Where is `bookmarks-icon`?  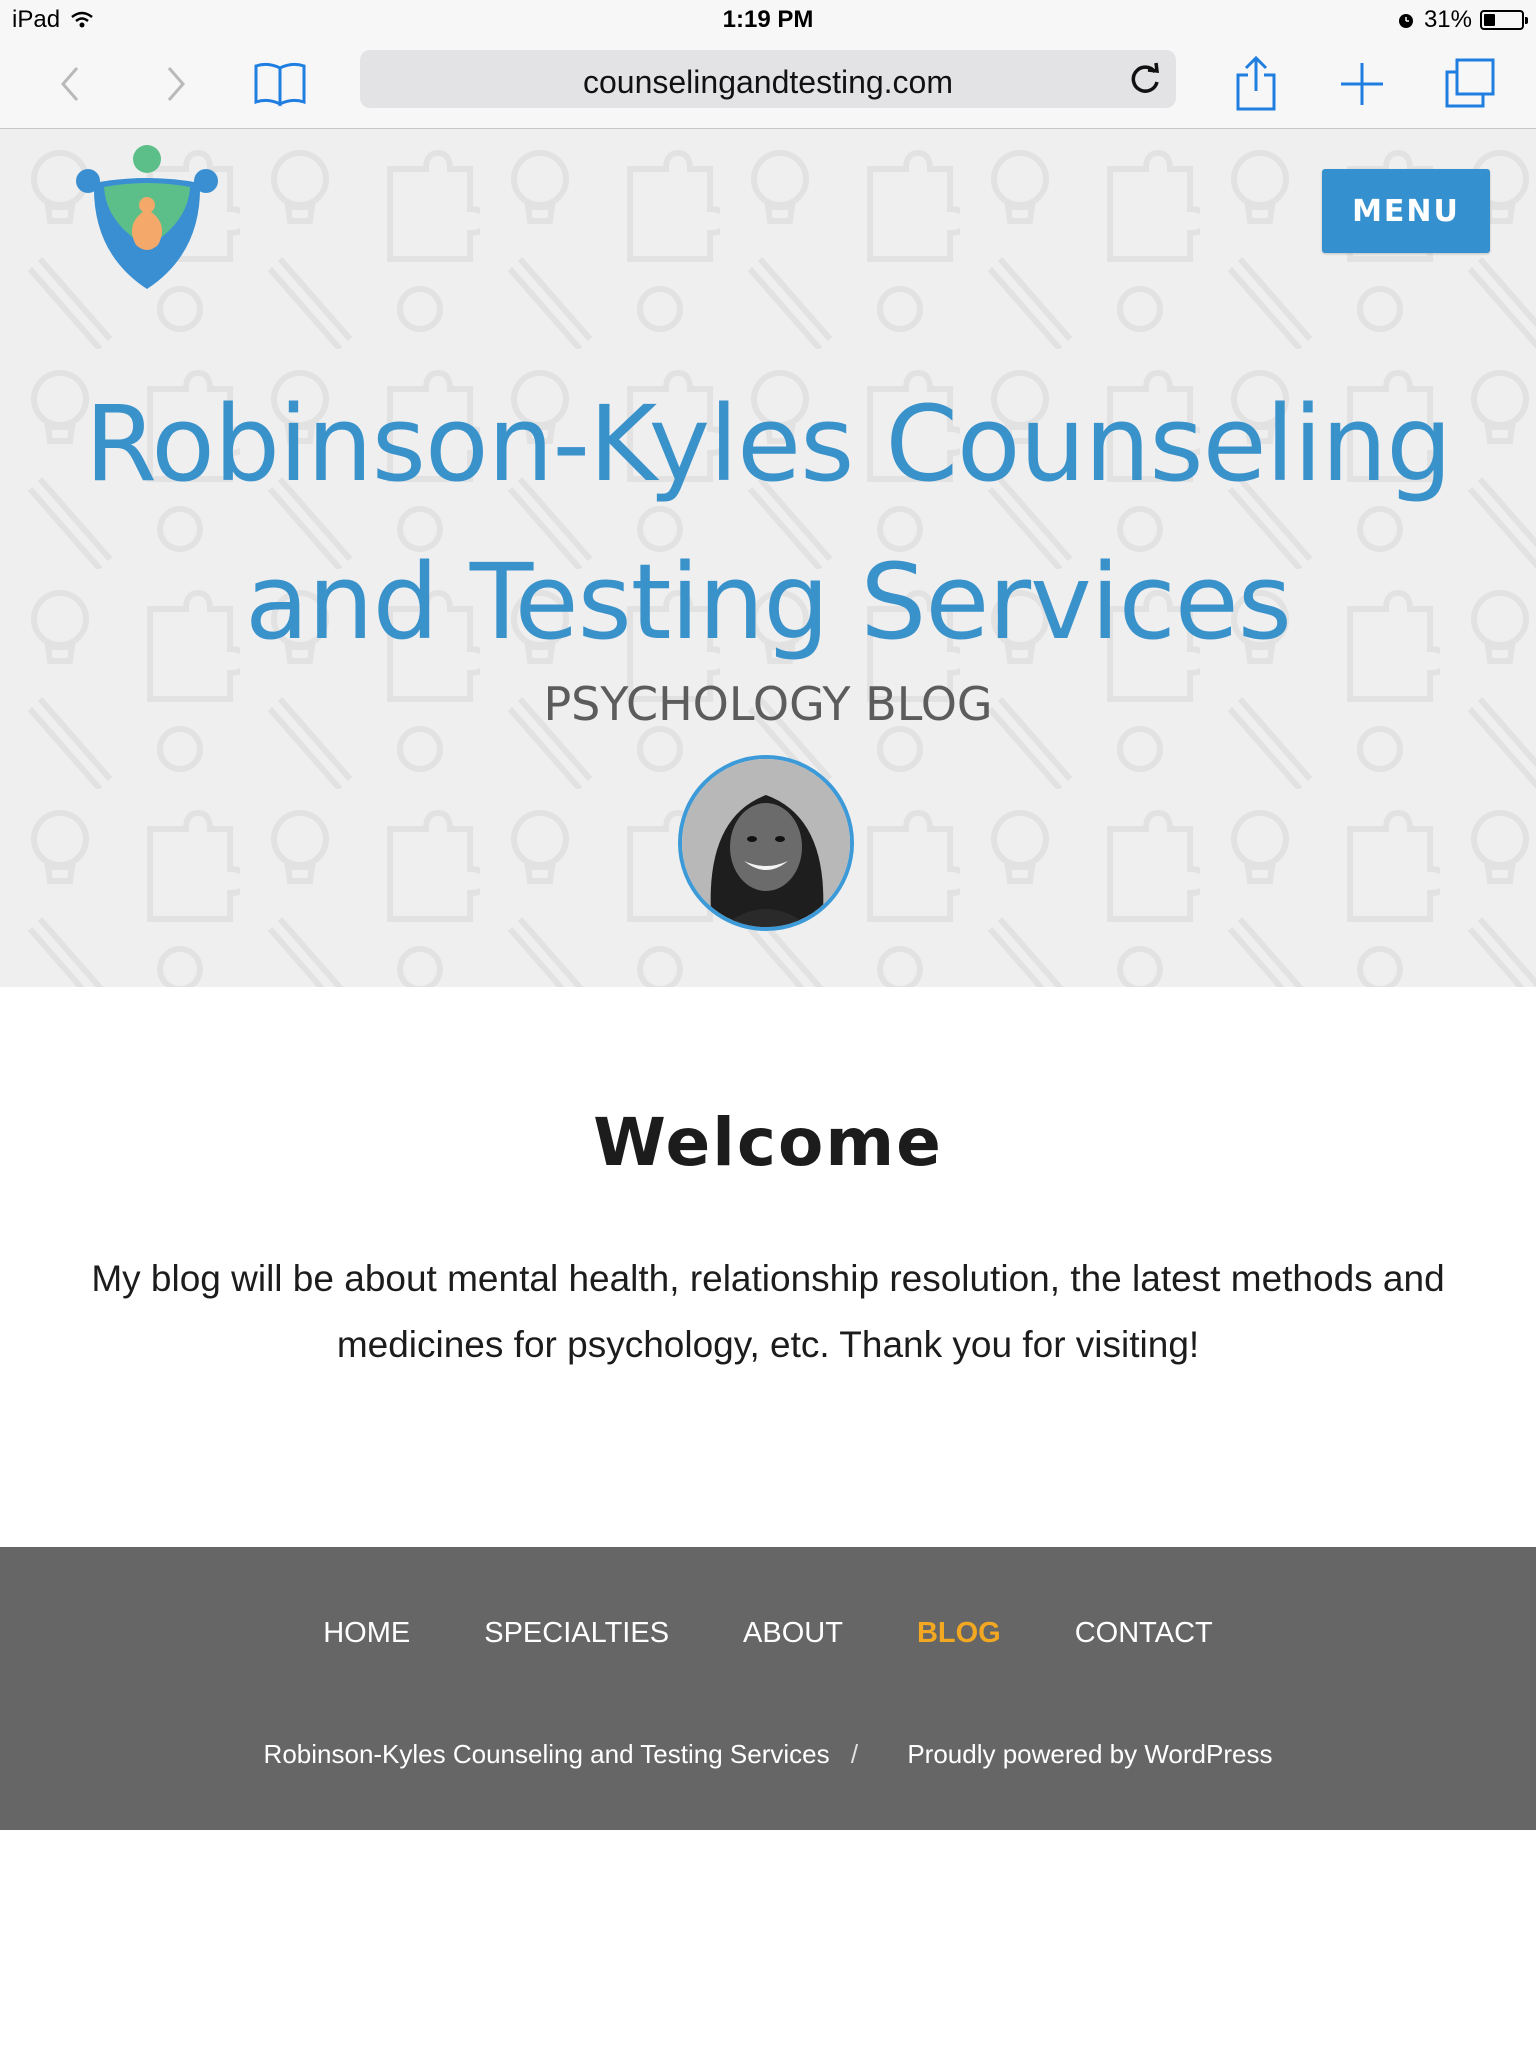 bookmarks-icon is located at coordinates (280, 84).